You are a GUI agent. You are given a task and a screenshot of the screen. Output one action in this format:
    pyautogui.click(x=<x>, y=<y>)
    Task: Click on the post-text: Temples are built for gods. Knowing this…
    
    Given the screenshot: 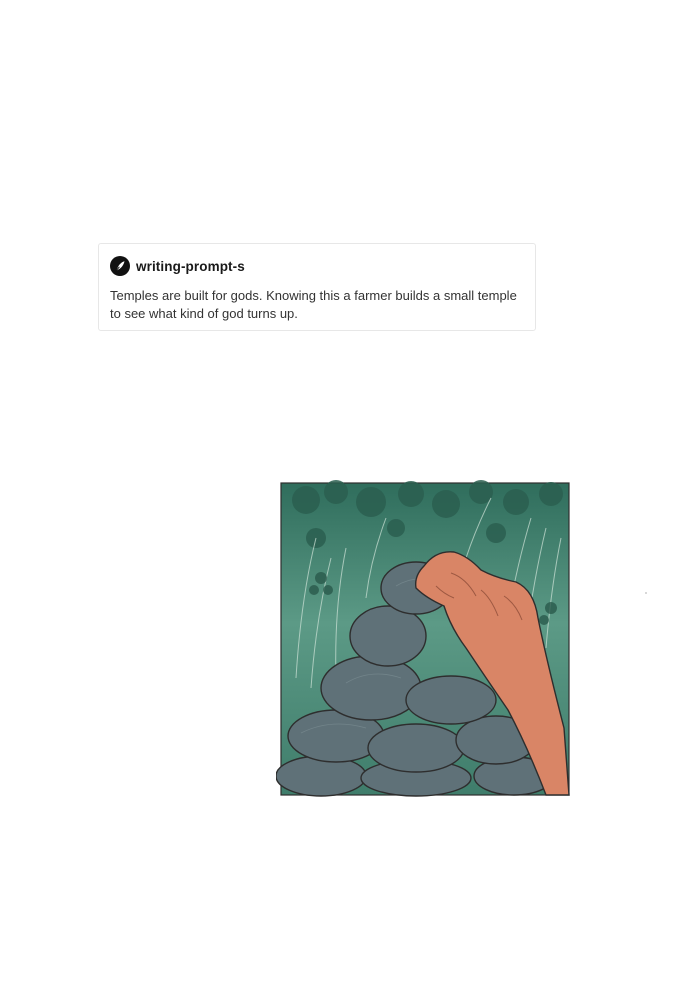 What is the action you would take?
    pyautogui.click(x=313, y=304)
    